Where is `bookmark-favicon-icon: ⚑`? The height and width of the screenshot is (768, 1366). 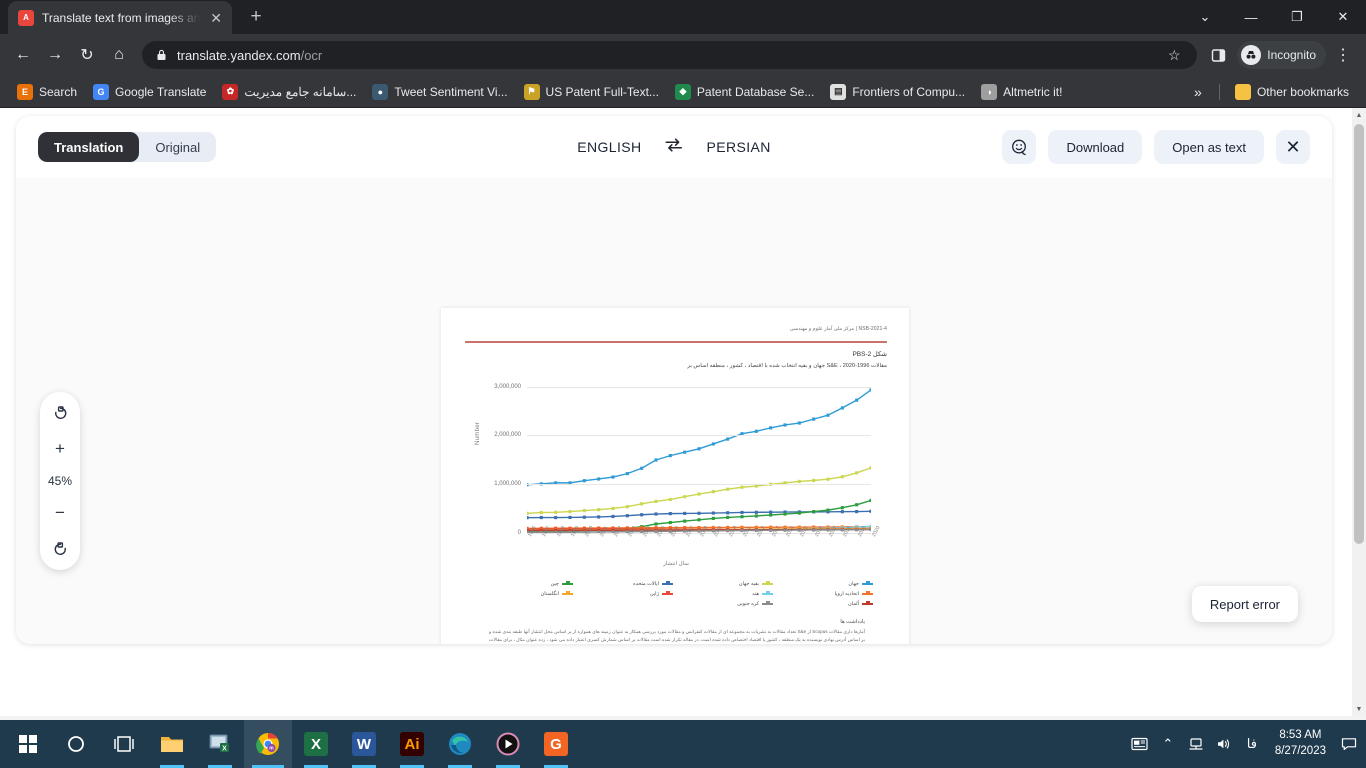
bookmark-favicon-icon: ⚑ is located at coordinates (531, 91).